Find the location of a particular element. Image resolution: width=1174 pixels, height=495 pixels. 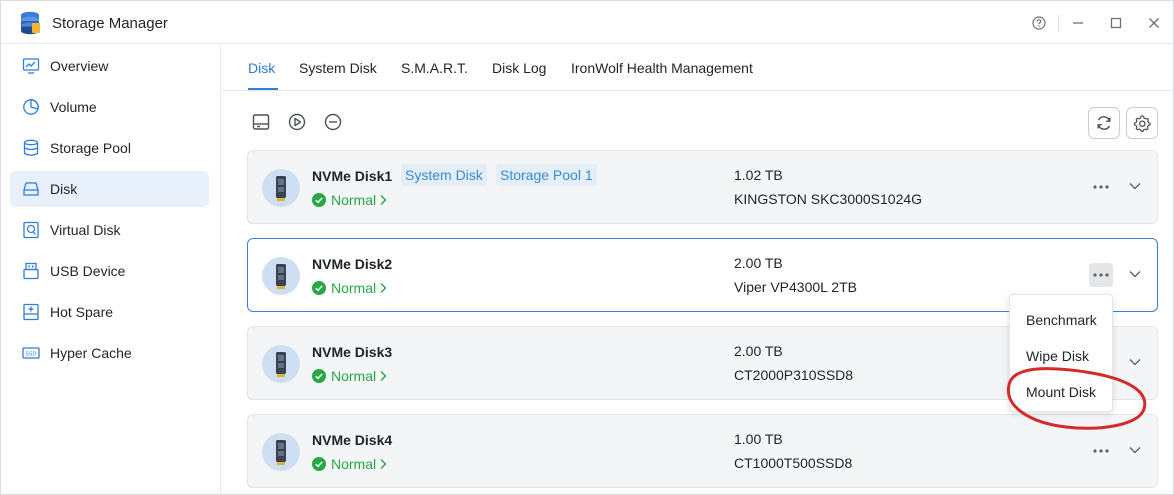

disk-context-menu: Benchmark Wipe Disk Mount Disk is located at coordinates (1061, 353).